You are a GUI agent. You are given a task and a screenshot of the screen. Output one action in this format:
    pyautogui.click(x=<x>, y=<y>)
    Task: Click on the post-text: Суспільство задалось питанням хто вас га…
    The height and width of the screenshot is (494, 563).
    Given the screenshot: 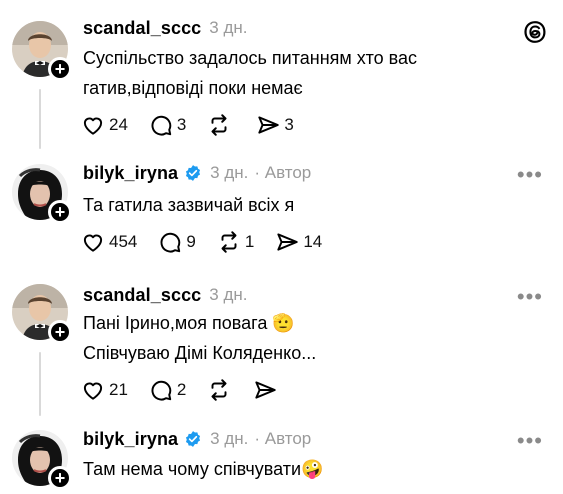 What is the action you would take?
    pyautogui.click(x=250, y=73)
    